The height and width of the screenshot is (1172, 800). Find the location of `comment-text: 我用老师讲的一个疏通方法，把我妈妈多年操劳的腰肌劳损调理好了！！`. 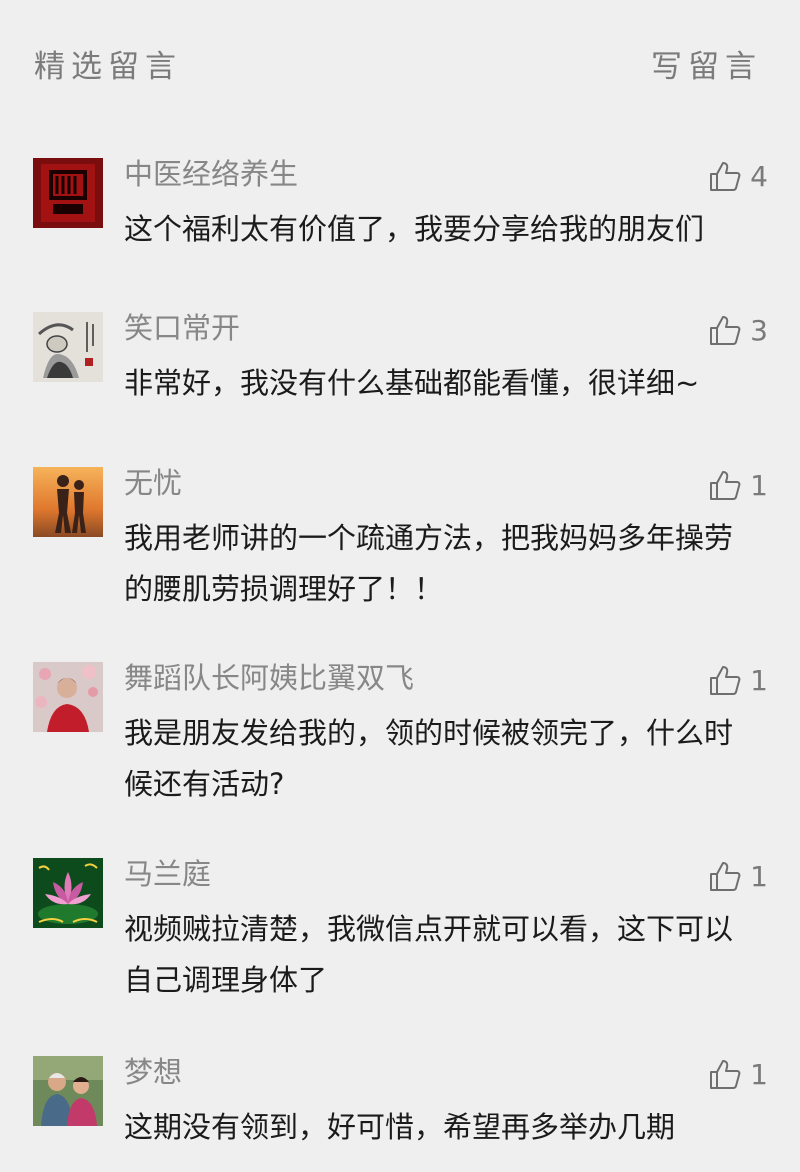

comment-text: 我用老师讲的一个疏通方法，把我妈妈多年操劳的腰肌劳损调理好了！！ is located at coordinates (429, 563).